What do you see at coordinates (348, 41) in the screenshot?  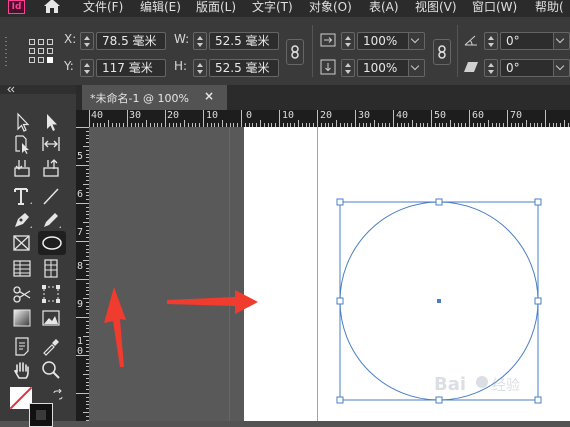 I see `scale-x-stepper` at bounding box center [348, 41].